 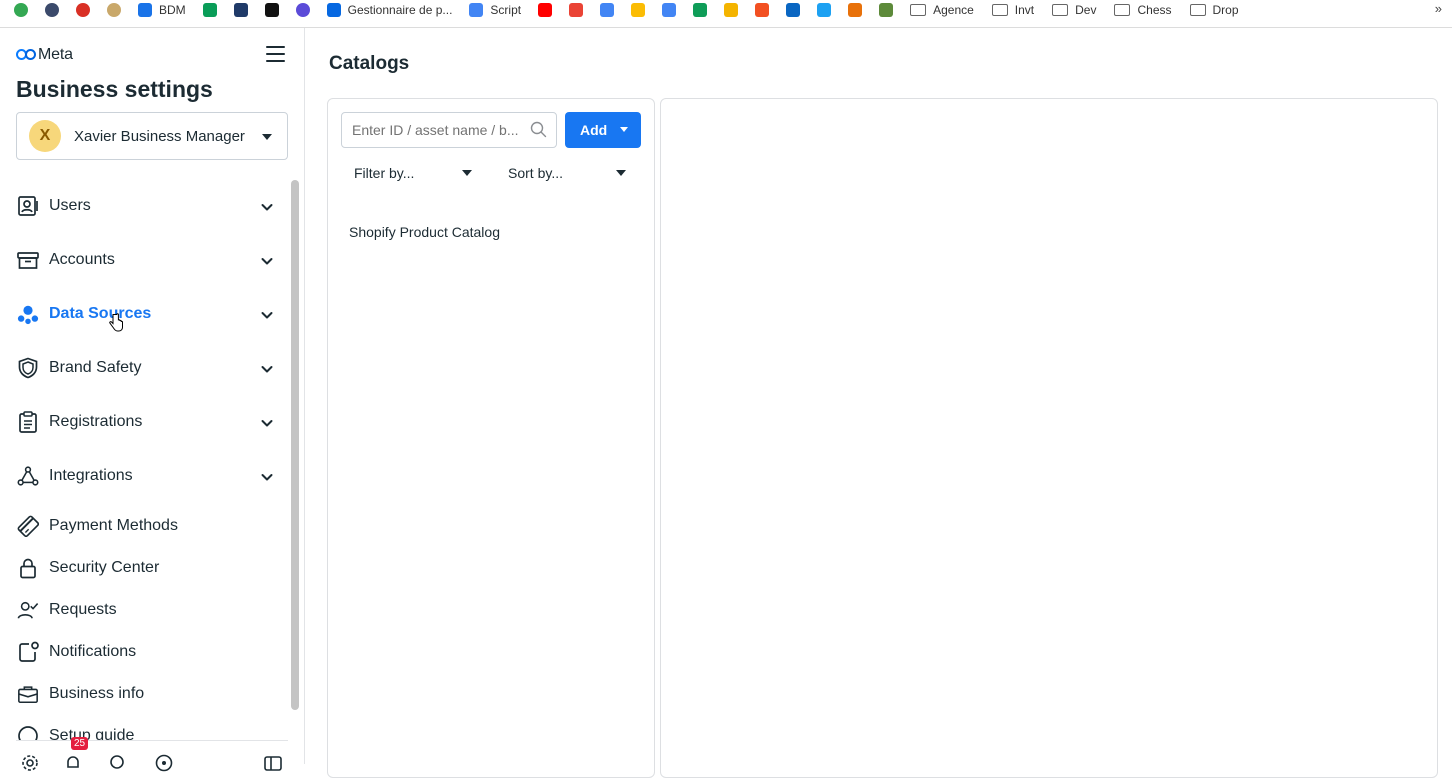 What do you see at coordinates (28, 732) in the screenshot?
I see `setup-guide-icon` at bounding box center [28, 732].